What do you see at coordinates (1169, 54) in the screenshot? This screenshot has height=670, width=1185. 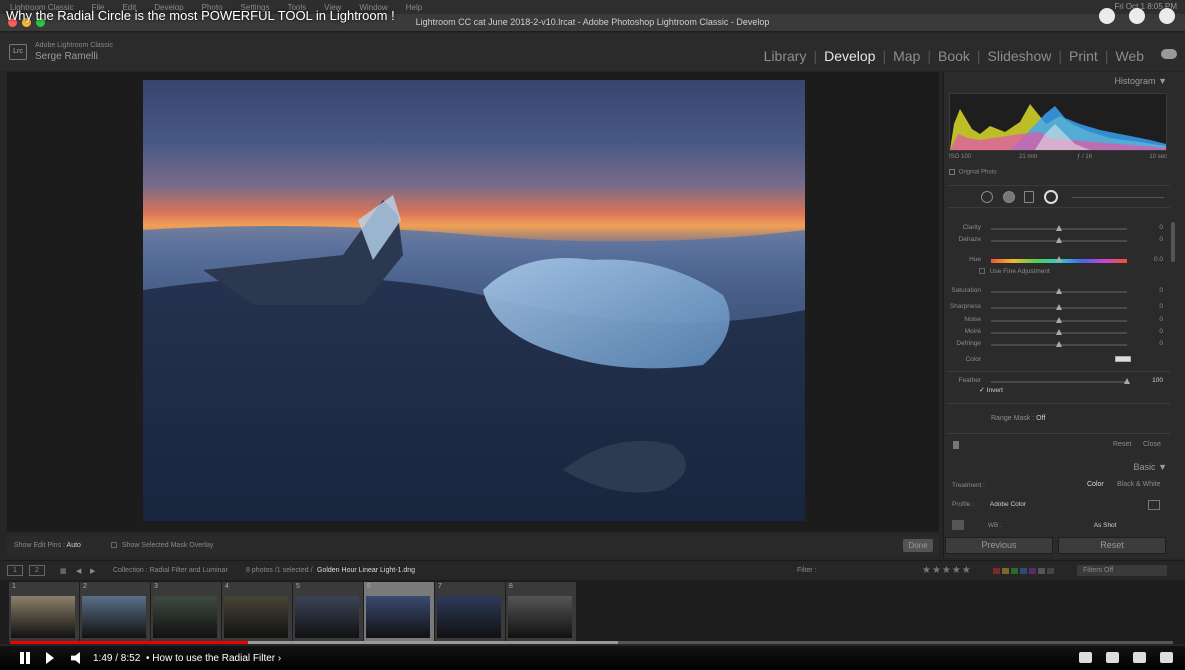 I see `cloud-sync-icon` at bounding box center [1169, 54].